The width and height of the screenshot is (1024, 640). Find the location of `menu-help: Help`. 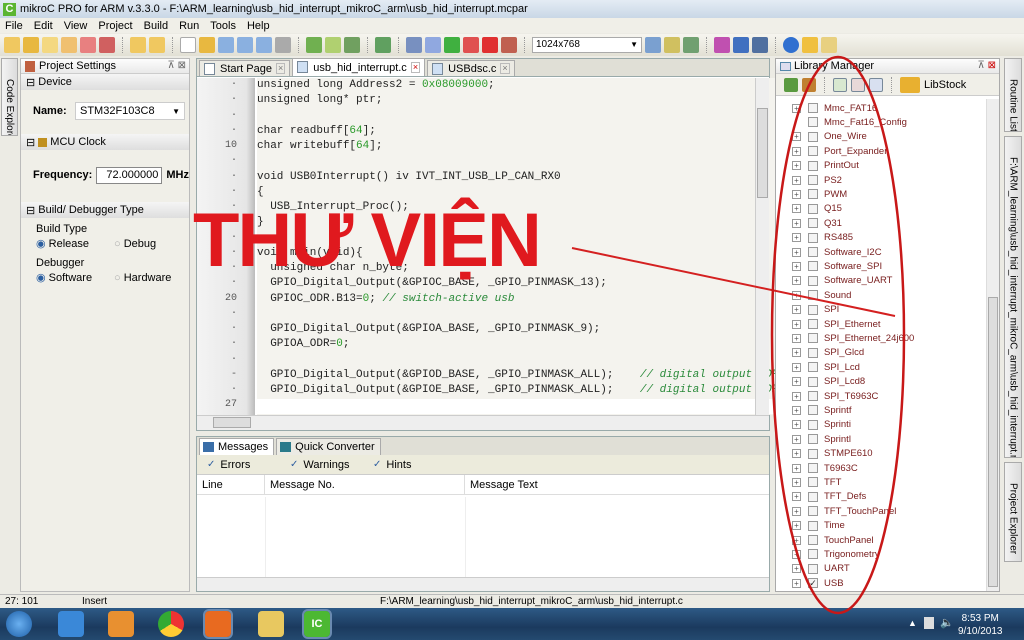

menu-help: Help is located at coordinates (258, 26).